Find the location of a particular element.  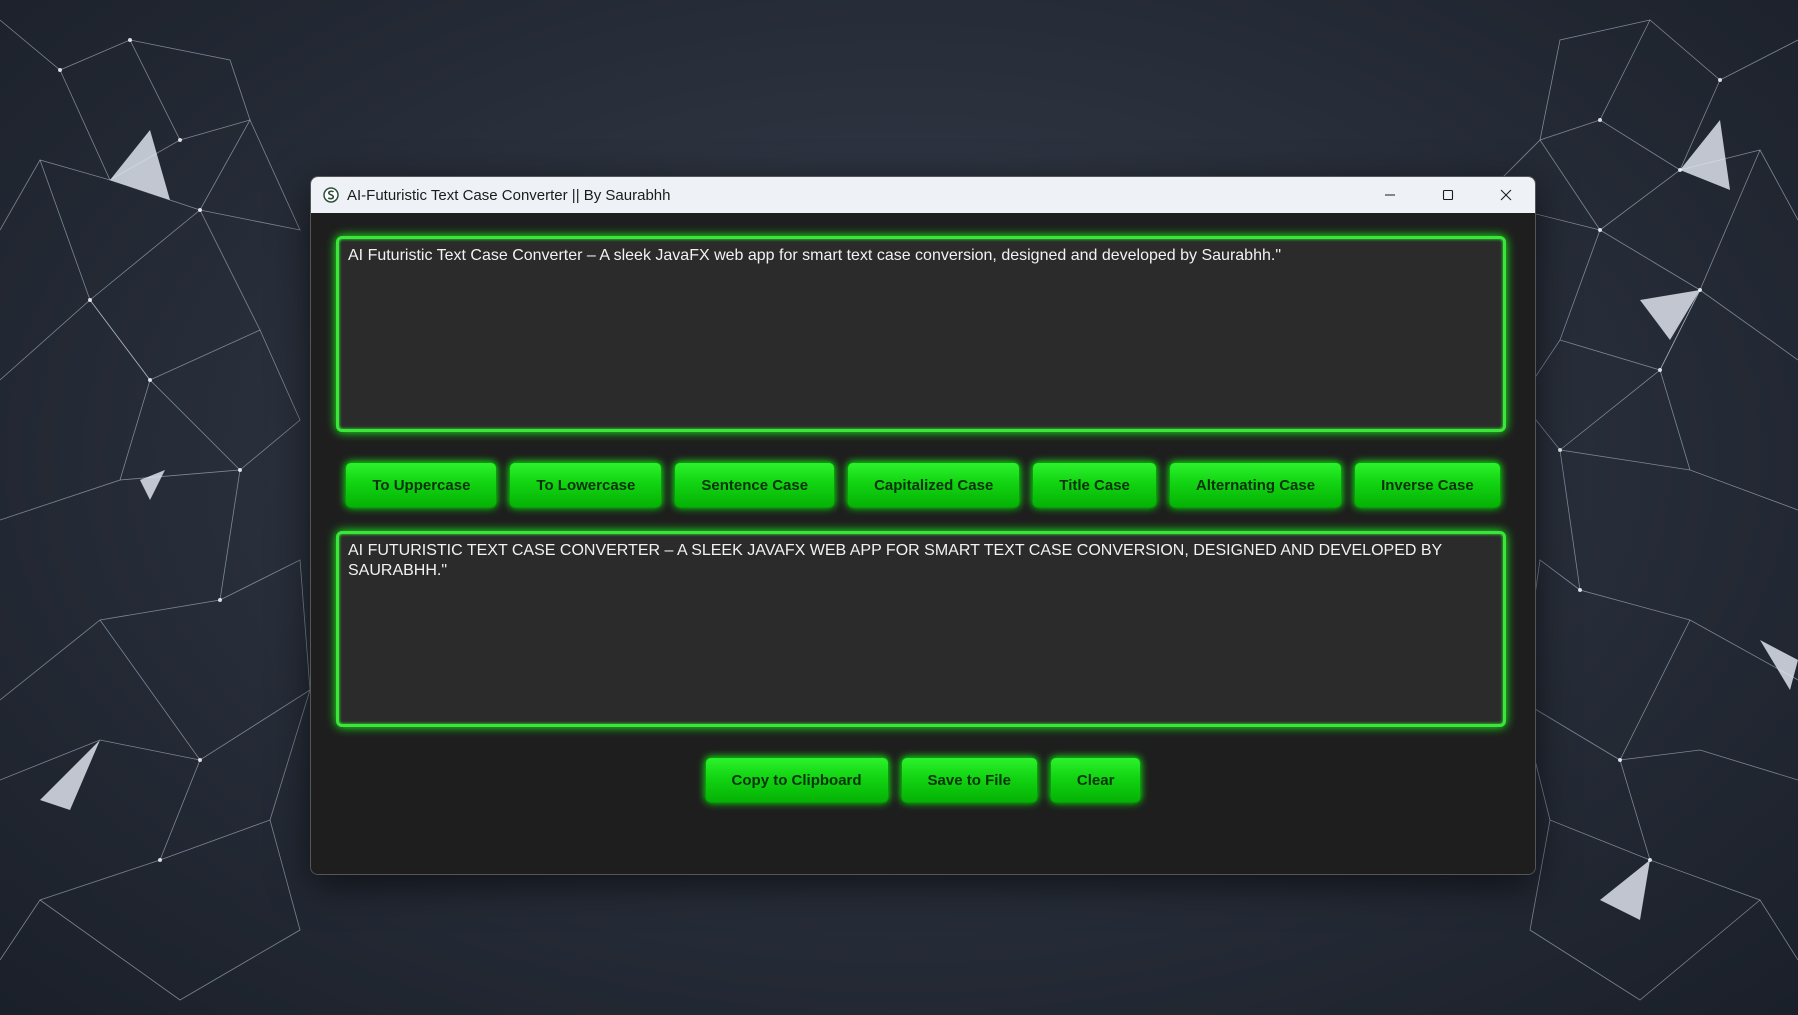

to-uppercase-button: To Uppercase is located at coordinates (421, 485).